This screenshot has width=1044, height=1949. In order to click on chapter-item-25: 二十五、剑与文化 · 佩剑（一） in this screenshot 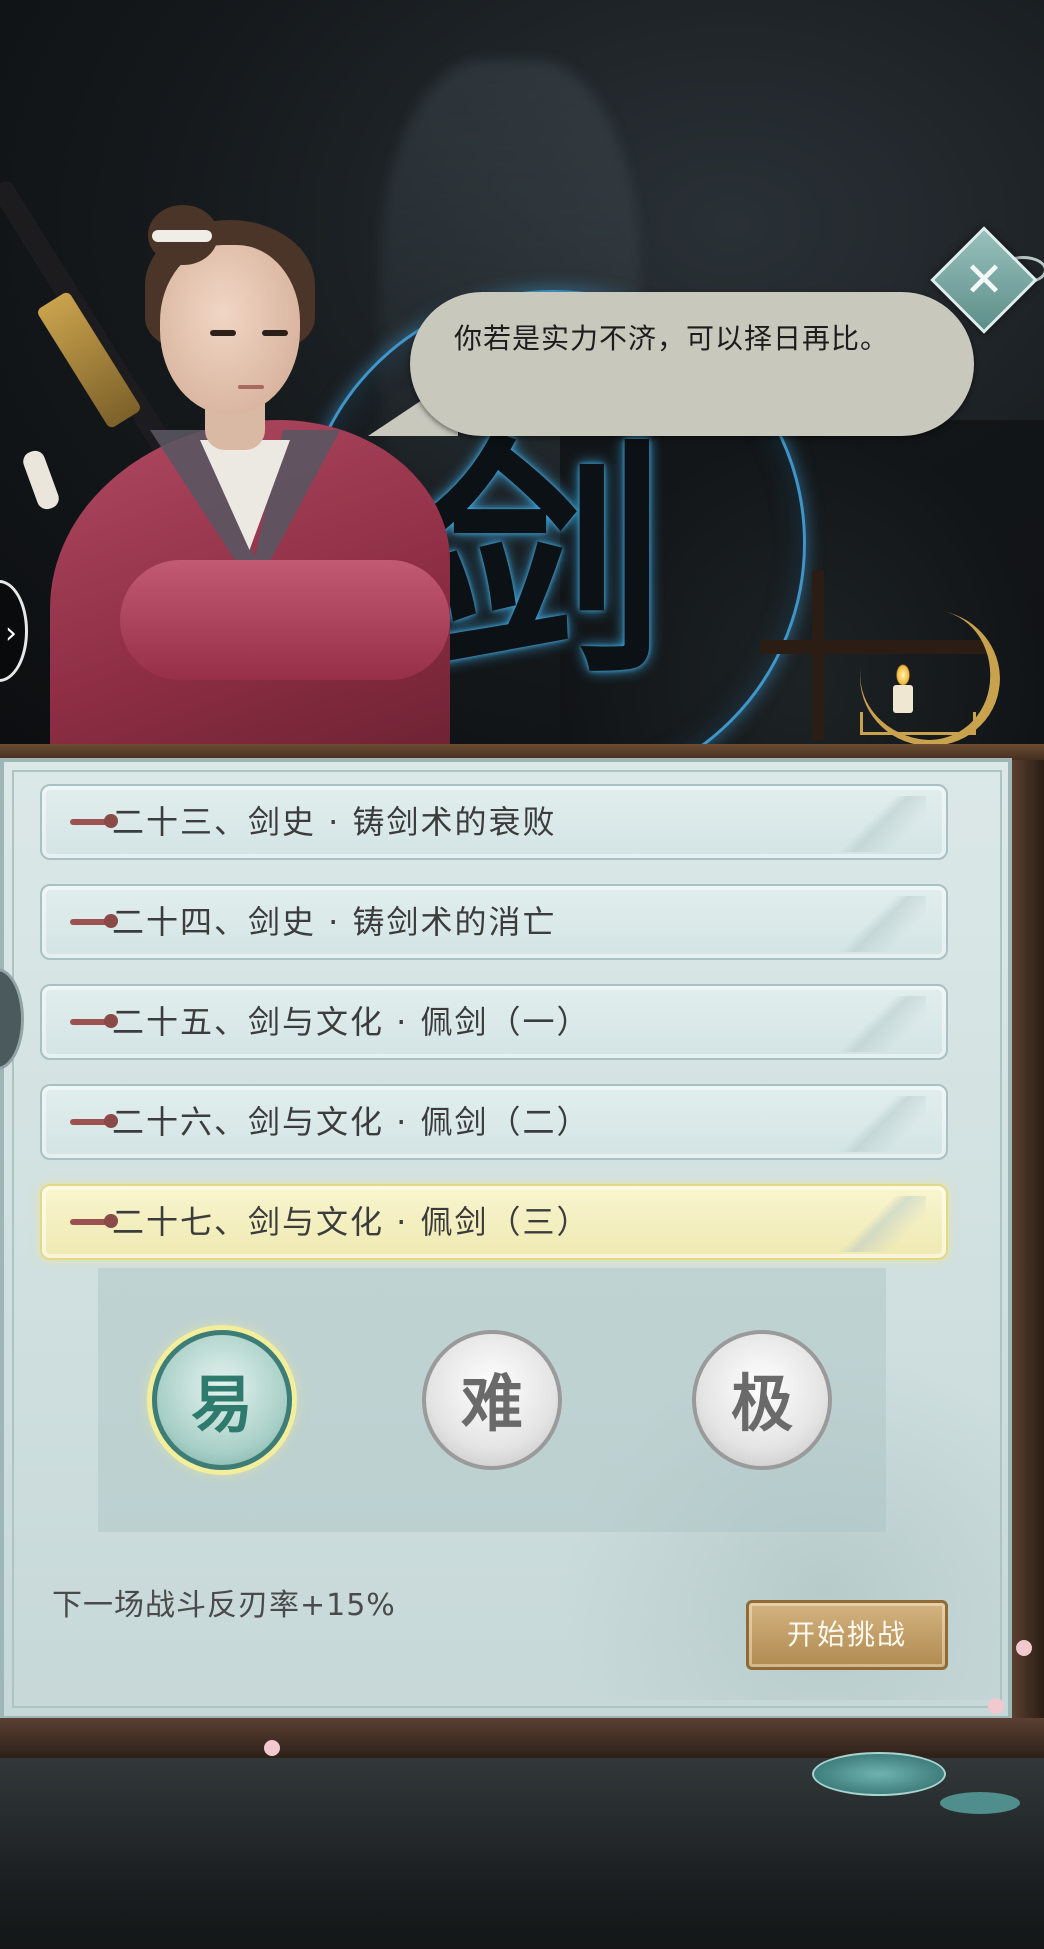, I will do `click(494, 1022)`.